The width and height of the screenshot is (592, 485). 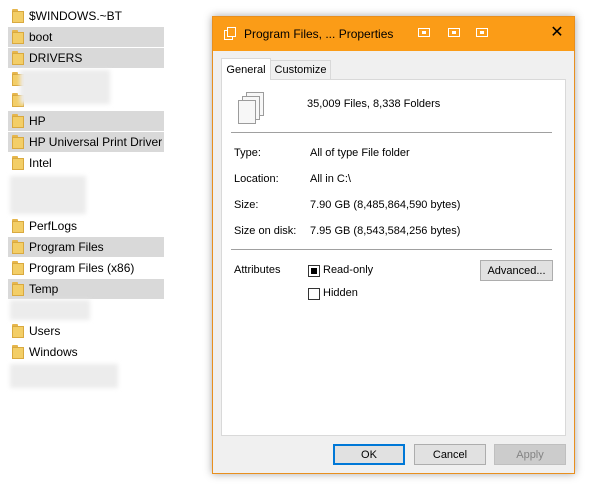 I want to click on location-label: Location:, so click(x=256, y=179).